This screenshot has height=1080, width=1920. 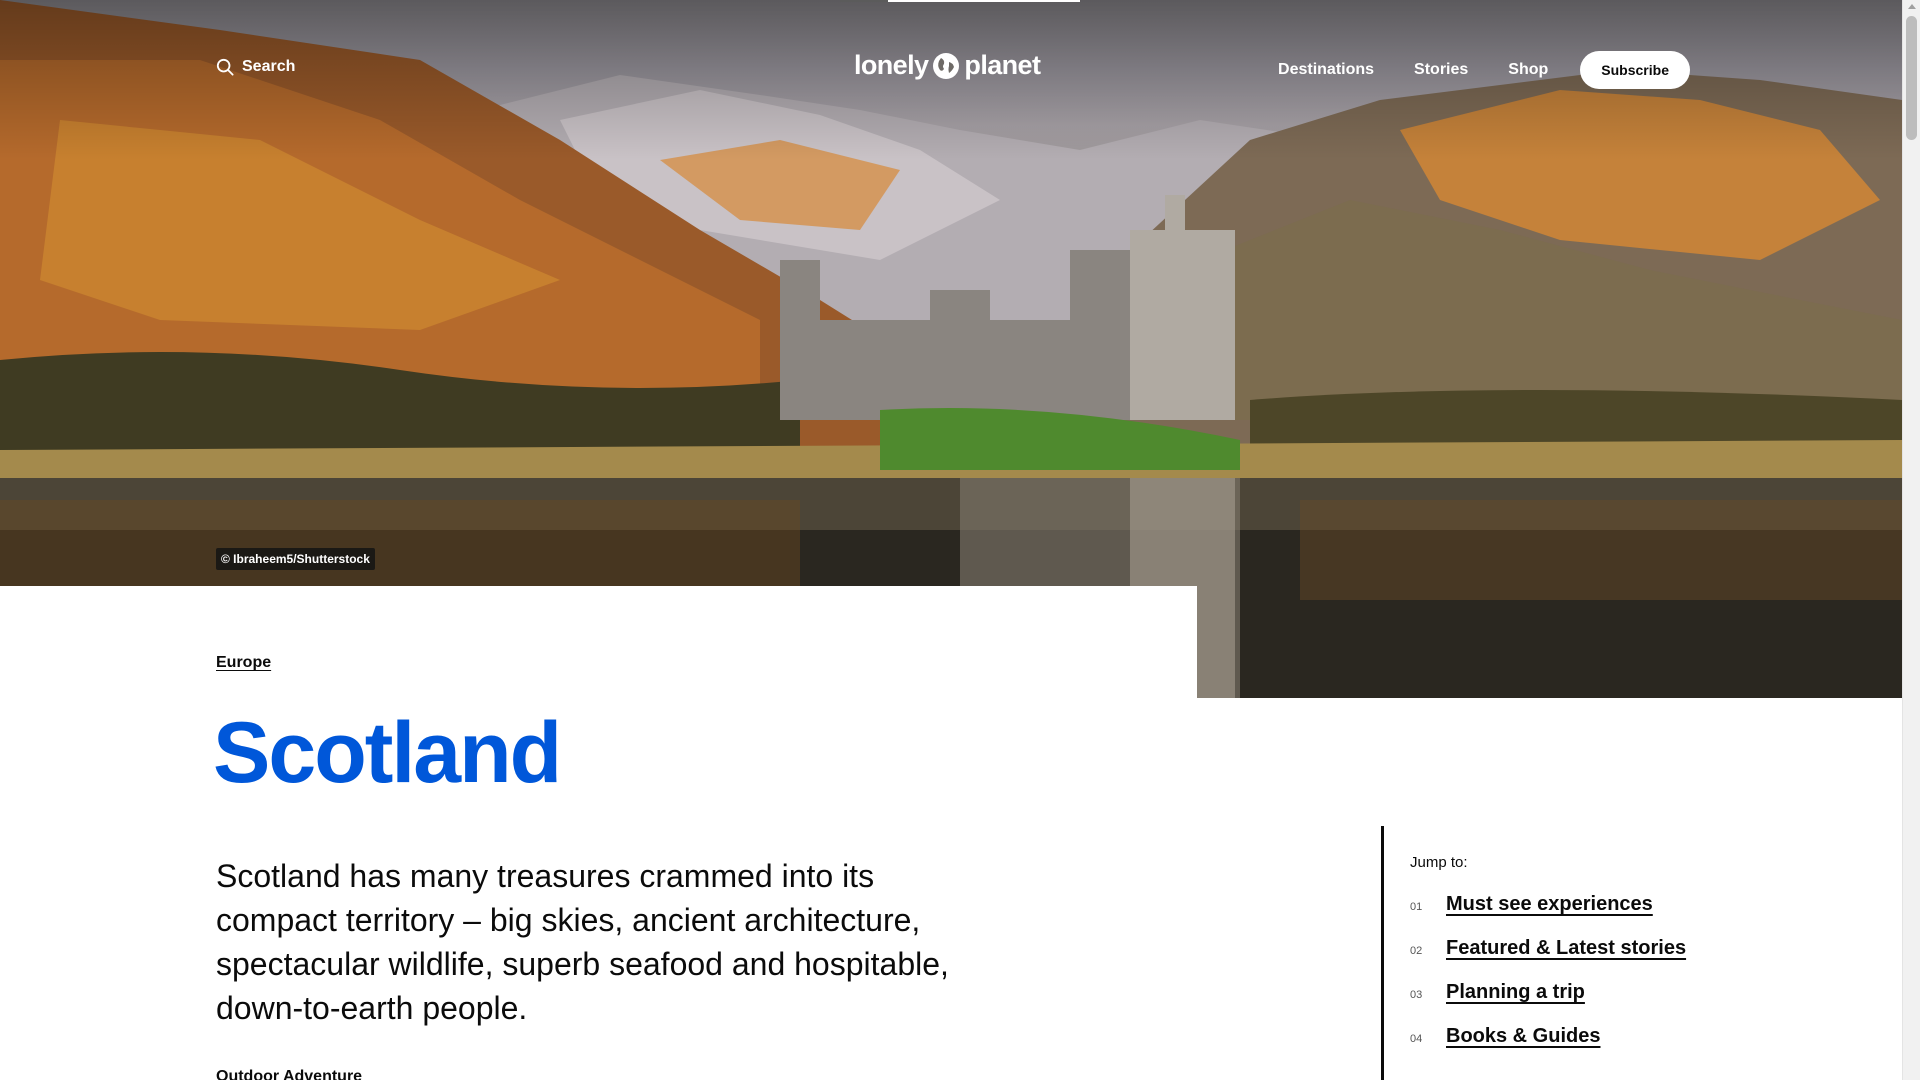 What do you see at coordinates (1566, 948) in the screenshot?
I see `jump-item-link: Featured & Latest stories` at bounding box center [1566, 948].